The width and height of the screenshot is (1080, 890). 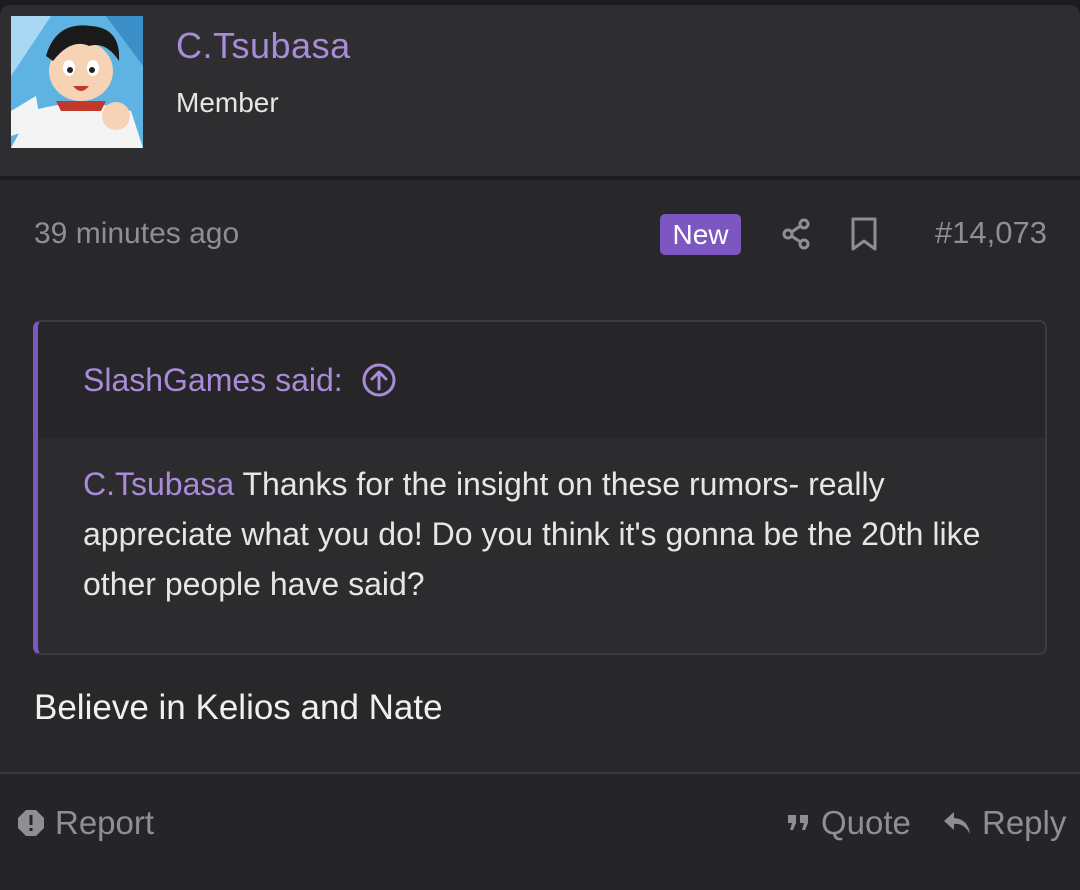 I want to click on quote-header: SlashGames said:, so click(x=541, y=380).